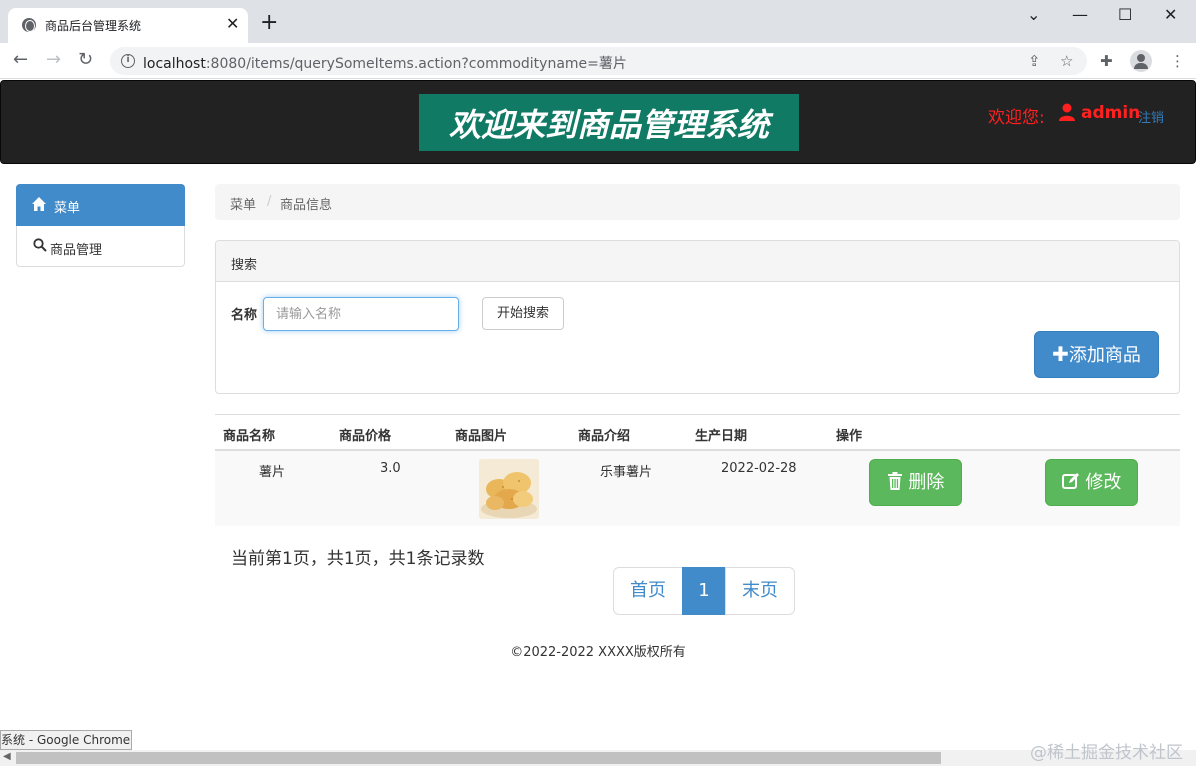  I want to click on table-row: 薯片 3.0 乐事薯片 2022-02-28 删除 修改, so click(697, 488).